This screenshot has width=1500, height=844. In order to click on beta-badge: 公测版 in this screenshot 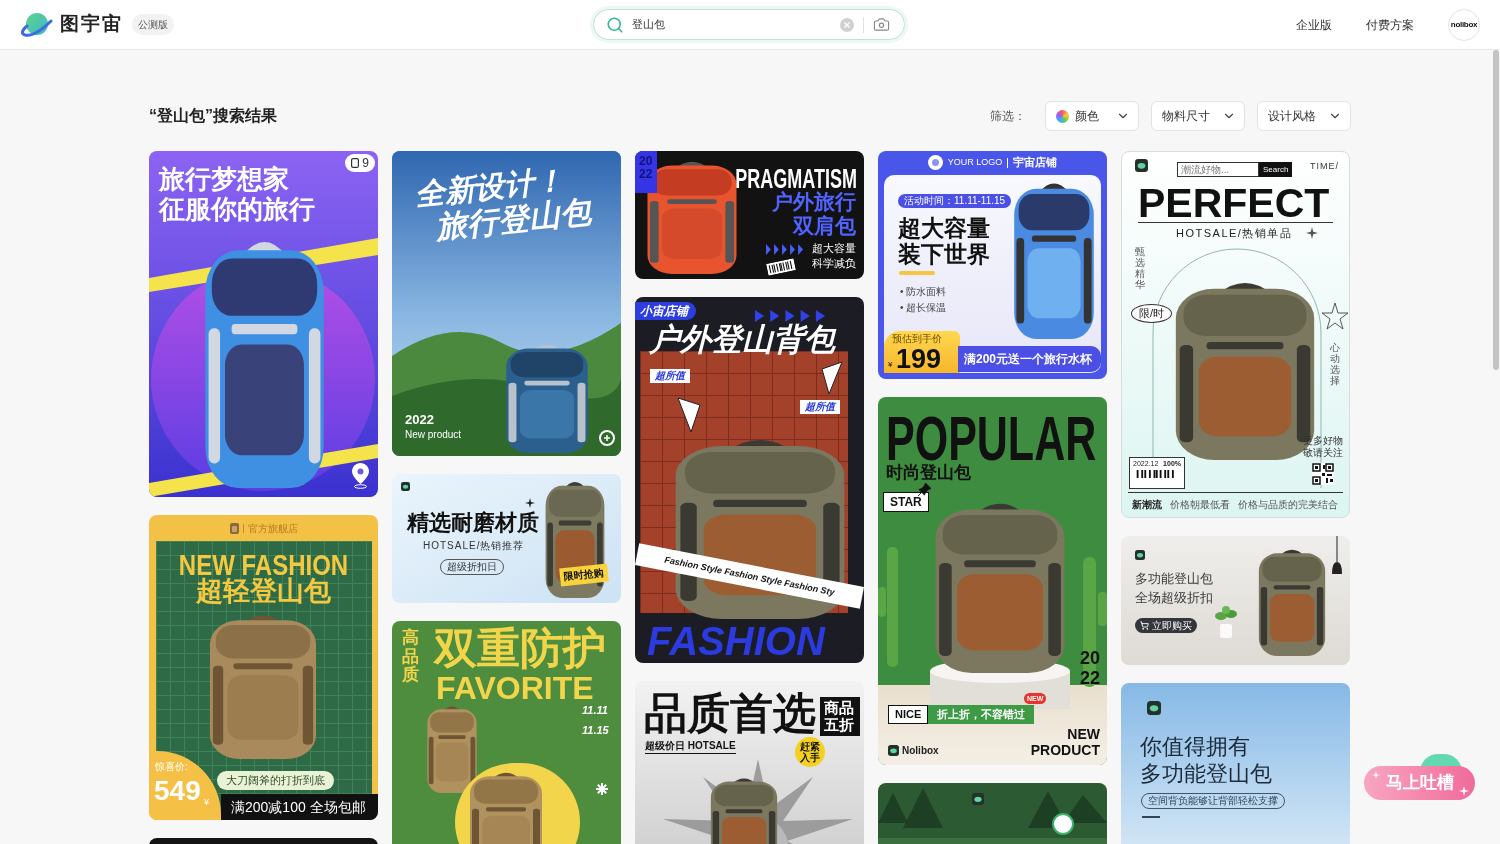, I will do `click(153, 24)`.